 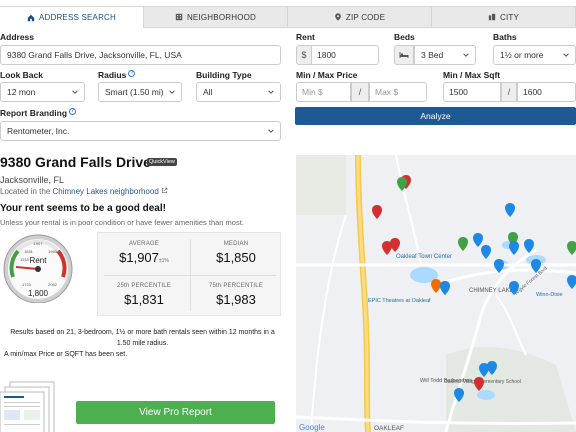 What do you see at coordinates (404, 55) in the screenshot?
I see `bed-icon` at bounding box center [404, 55].